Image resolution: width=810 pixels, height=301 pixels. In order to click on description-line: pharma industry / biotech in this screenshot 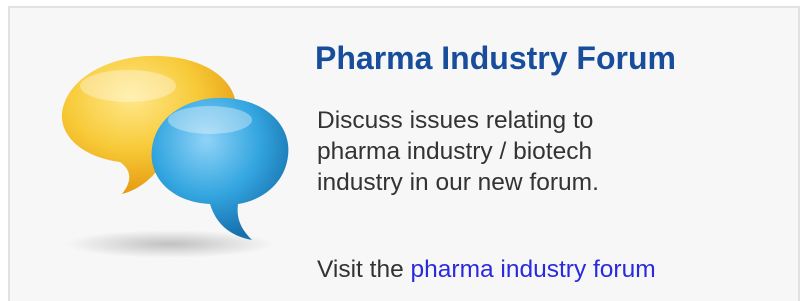, I will do `click(455, 151)`.